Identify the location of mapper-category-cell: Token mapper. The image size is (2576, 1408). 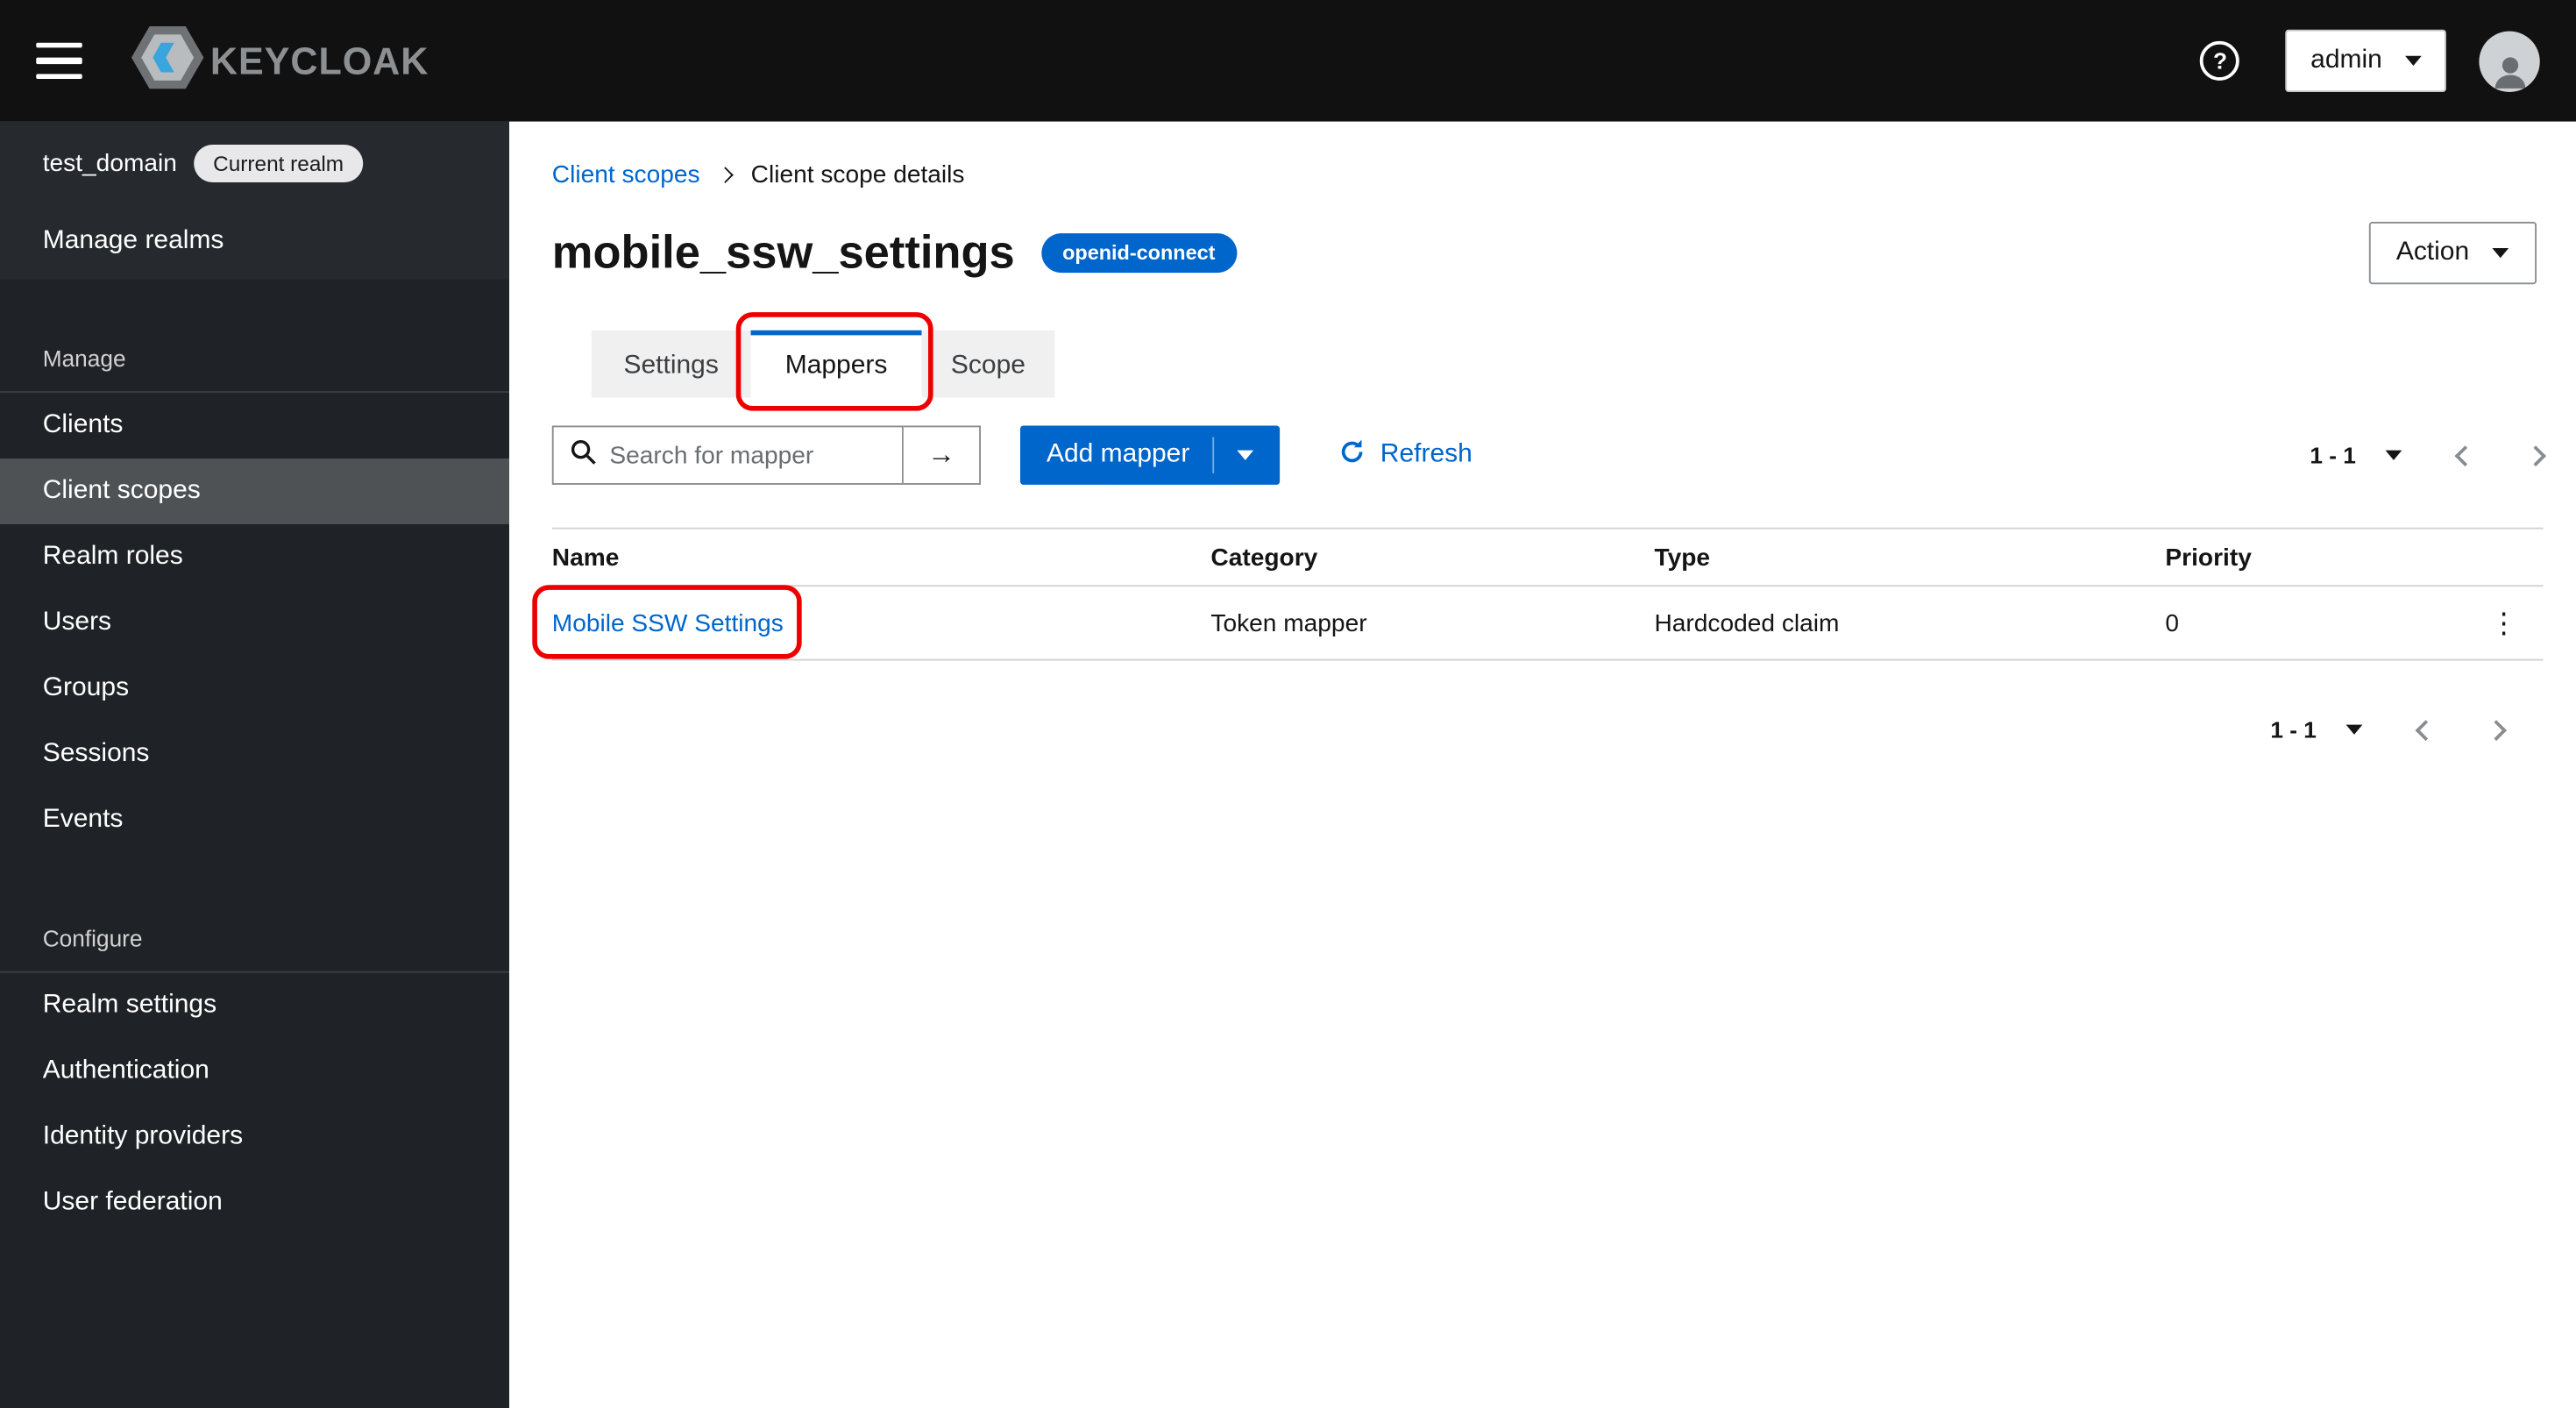
(1289, 622).